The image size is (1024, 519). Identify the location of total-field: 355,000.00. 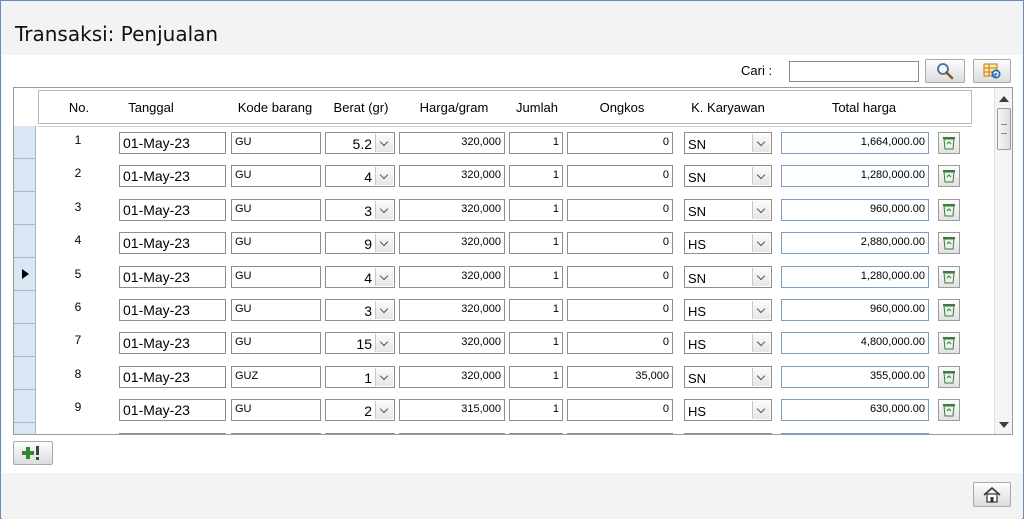
(855, 376).